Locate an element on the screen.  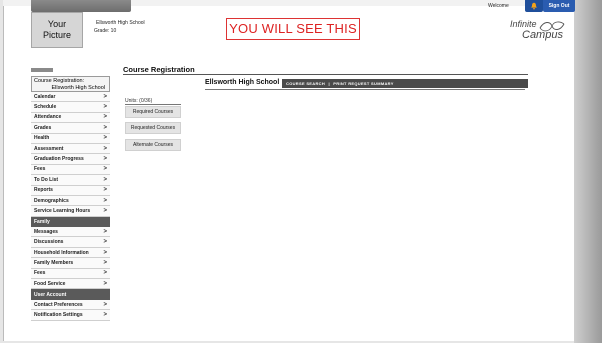
sidebar-item-label: Health is located at coordinates (42, 138).